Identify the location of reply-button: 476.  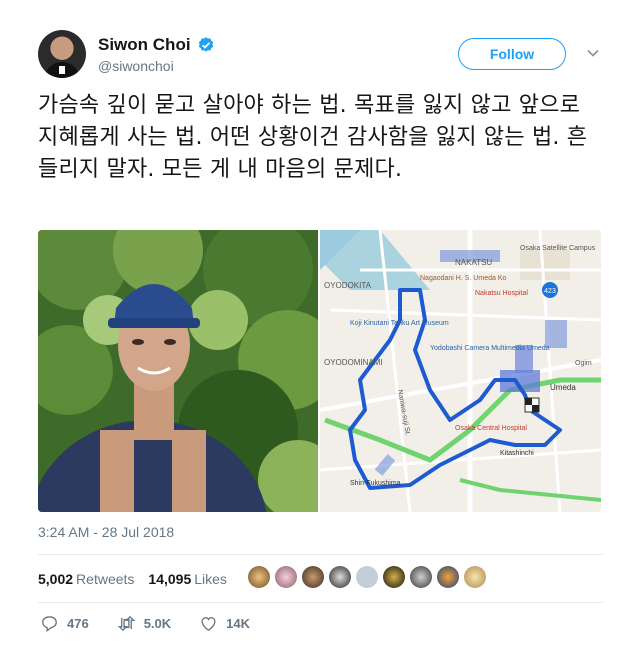
(64, 623).